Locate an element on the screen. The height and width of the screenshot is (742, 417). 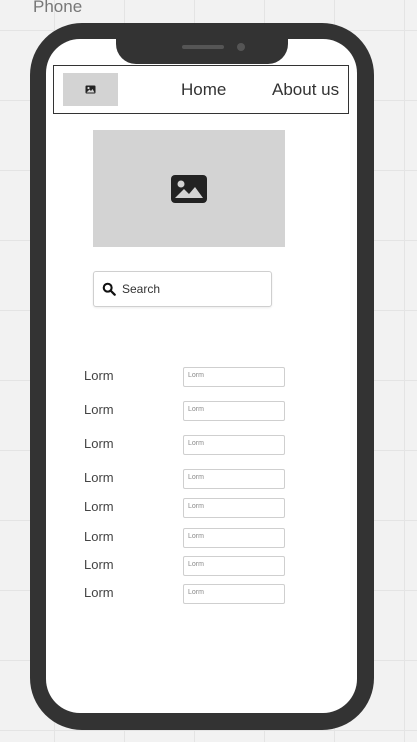
navbar: Home About us is located at coordinates (201, 89).